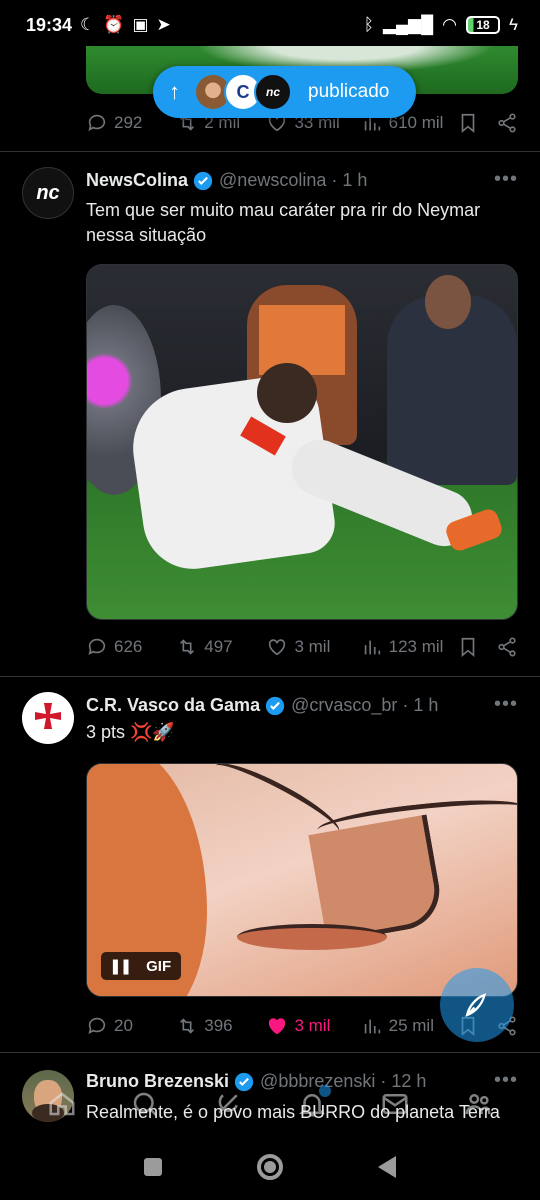  Describe the element at coordinates (483, 25) in the screenshot. I see `battery-icon: 18` at that location.